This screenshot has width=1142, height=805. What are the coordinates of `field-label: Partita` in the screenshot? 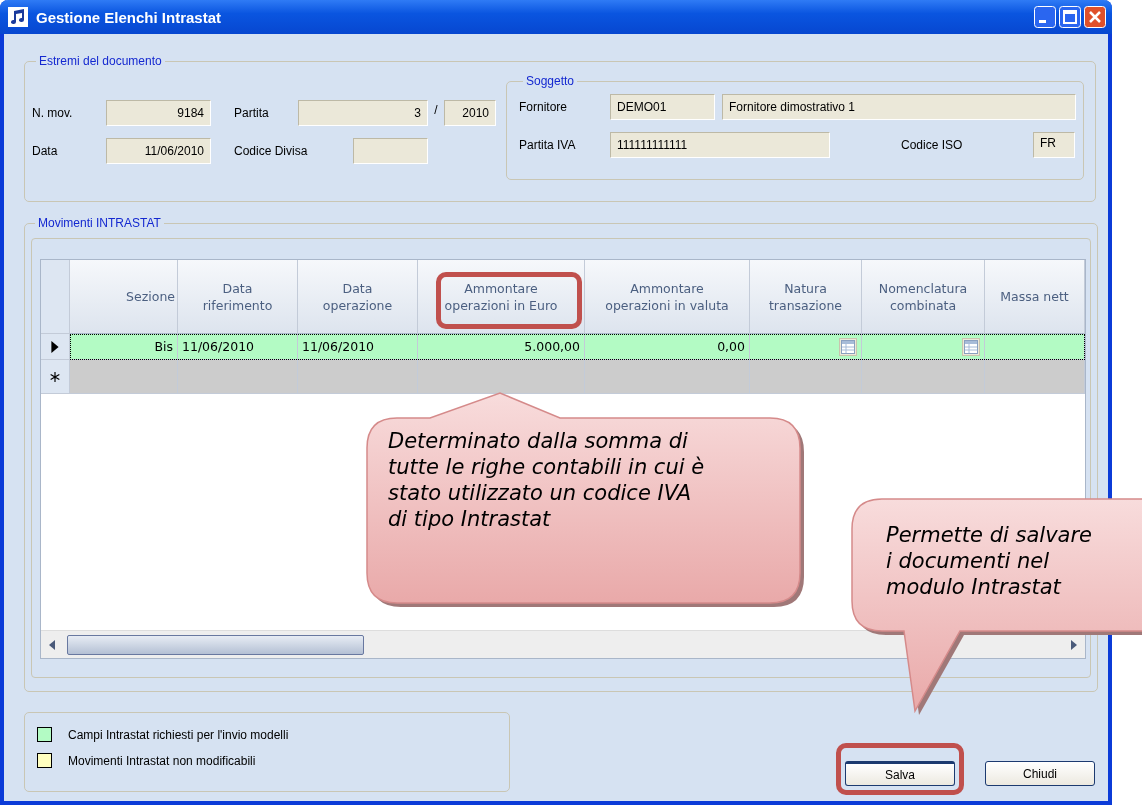 It's located at (252, 113).